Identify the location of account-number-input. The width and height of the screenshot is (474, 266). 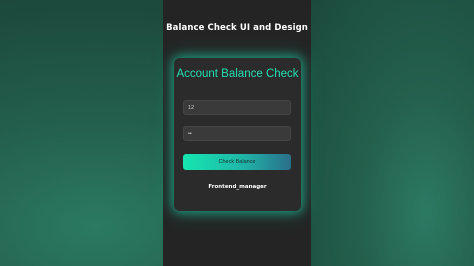
(237, 107).